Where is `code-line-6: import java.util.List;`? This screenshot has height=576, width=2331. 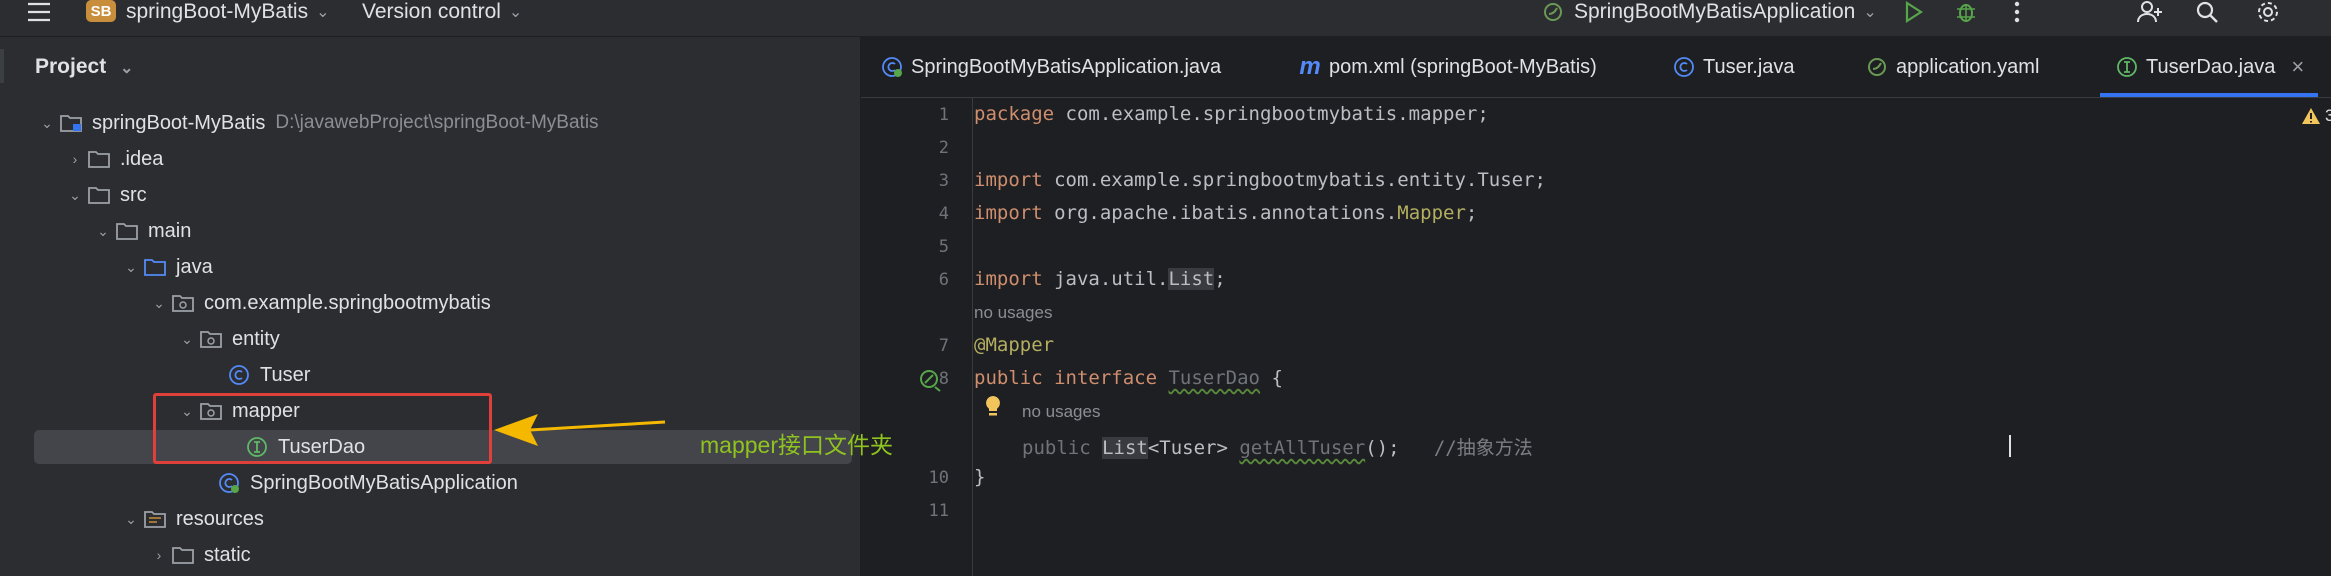 code-line-6: import java.util.List; is located at coordinates (1100, 279).